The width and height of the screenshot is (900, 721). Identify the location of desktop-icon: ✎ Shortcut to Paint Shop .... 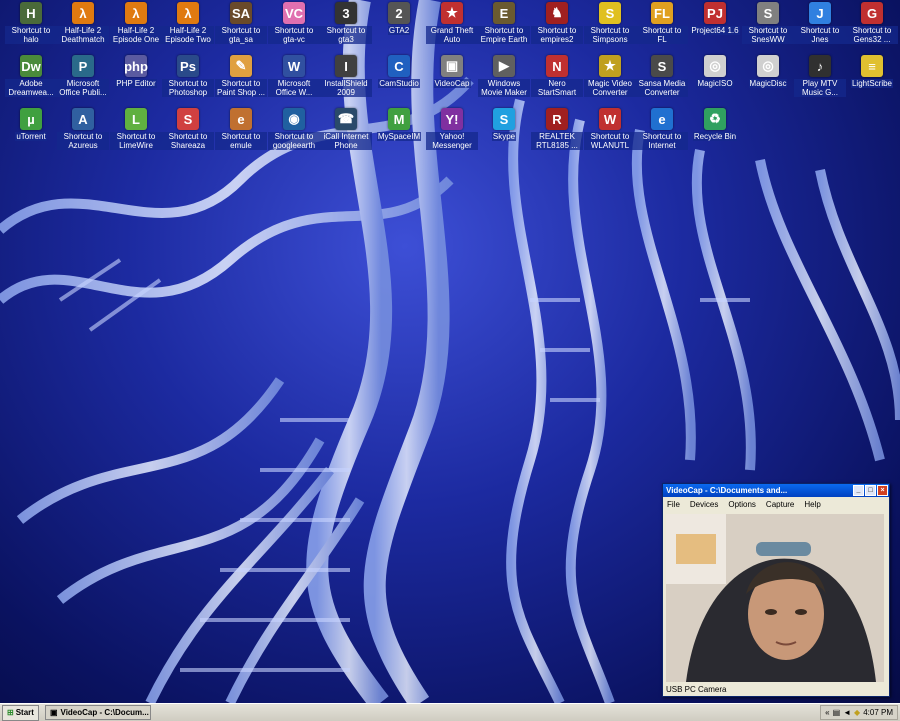
(241, 76).